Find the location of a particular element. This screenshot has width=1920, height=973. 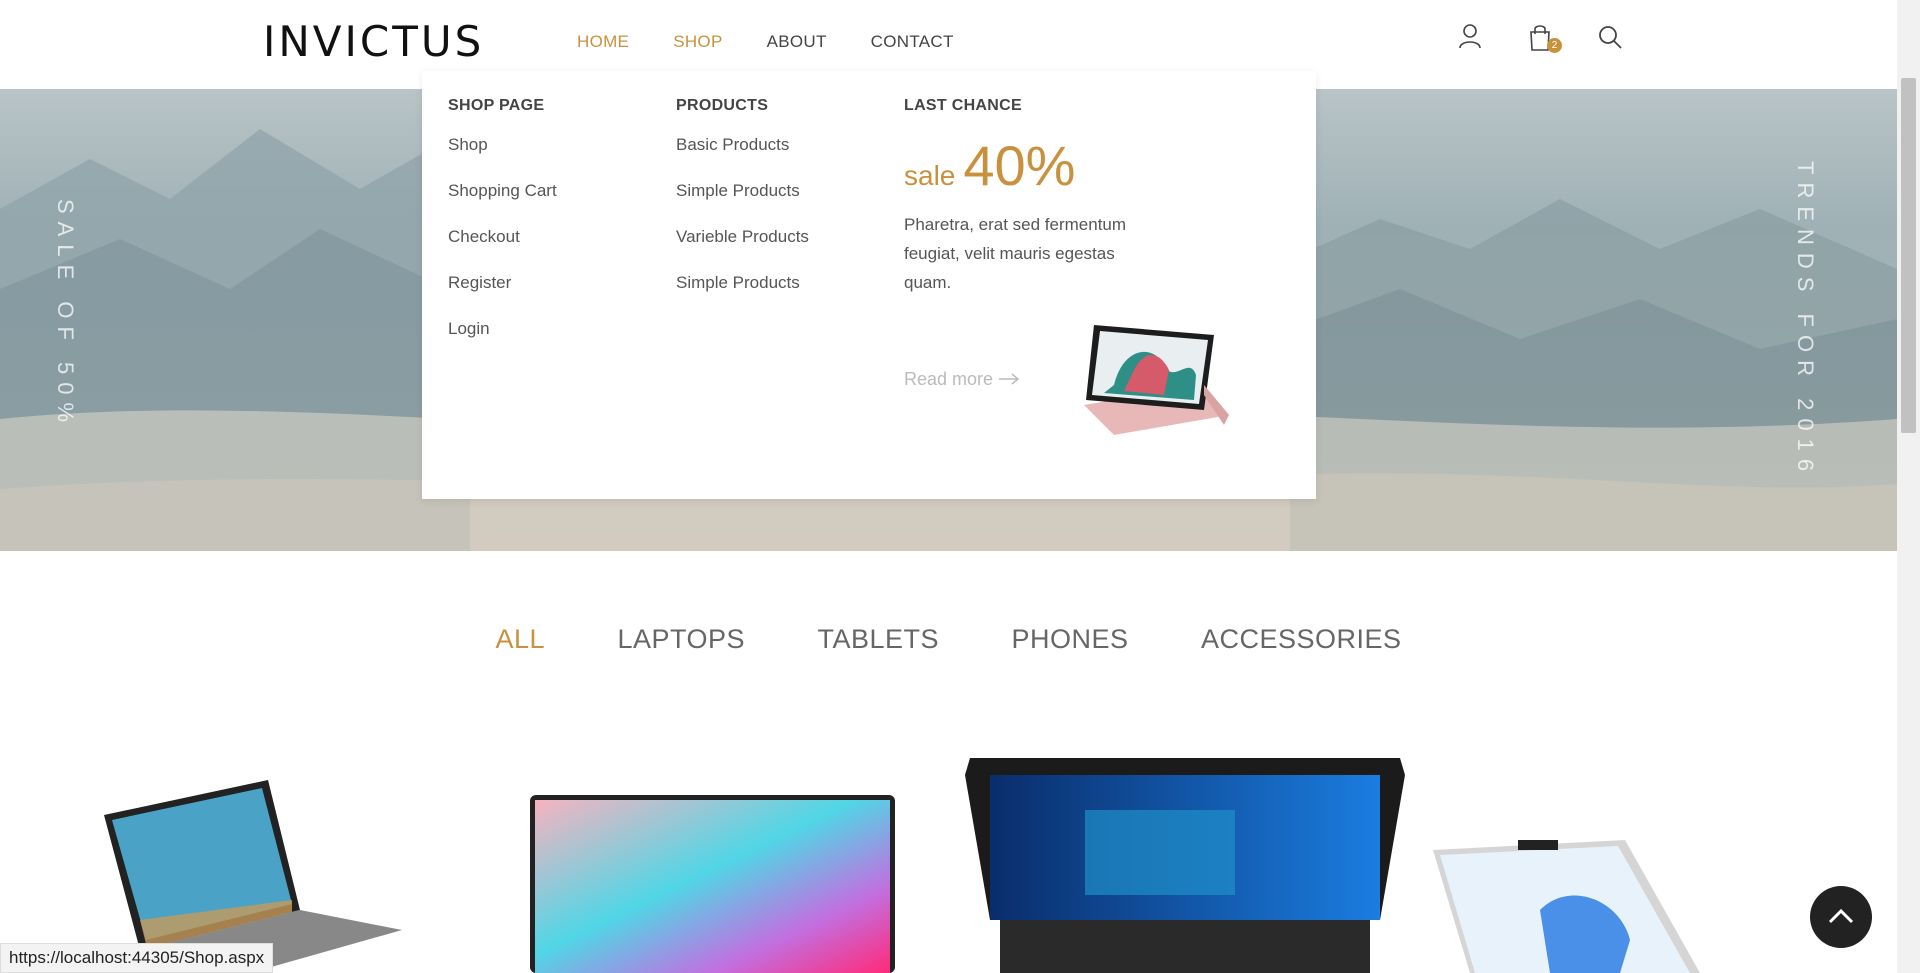

menu-link-shopping-cart: Shopping Cart is located at coordinates (502, 191).